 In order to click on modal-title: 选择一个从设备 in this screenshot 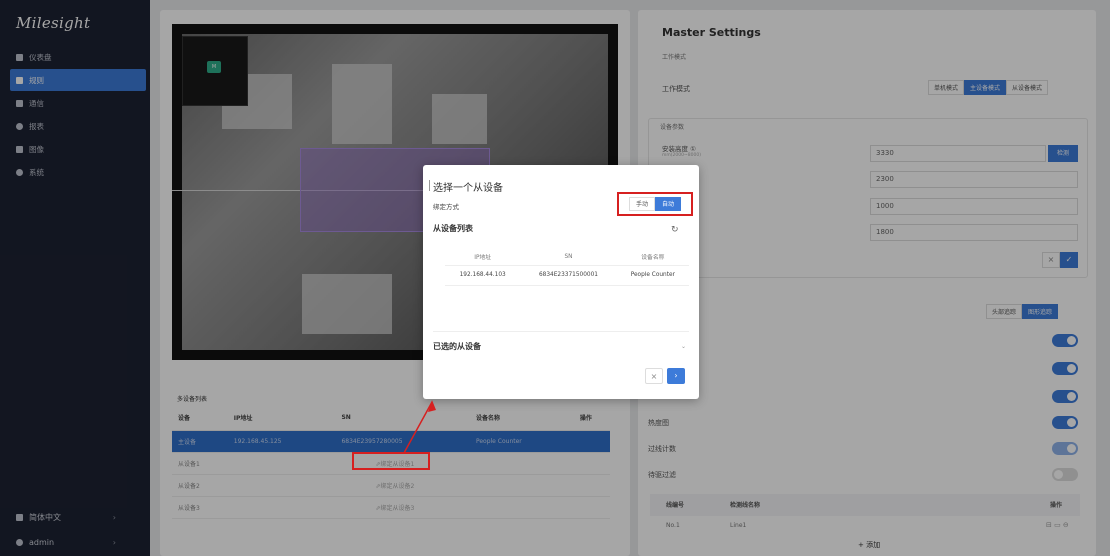, I will do `click(466, 186)`.